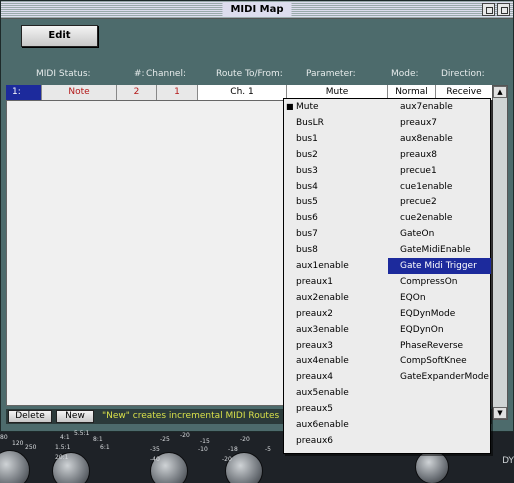 The height and width of the screenshot is (483, 514). I want to click on col-direction: Direction:, so click(463, 74).